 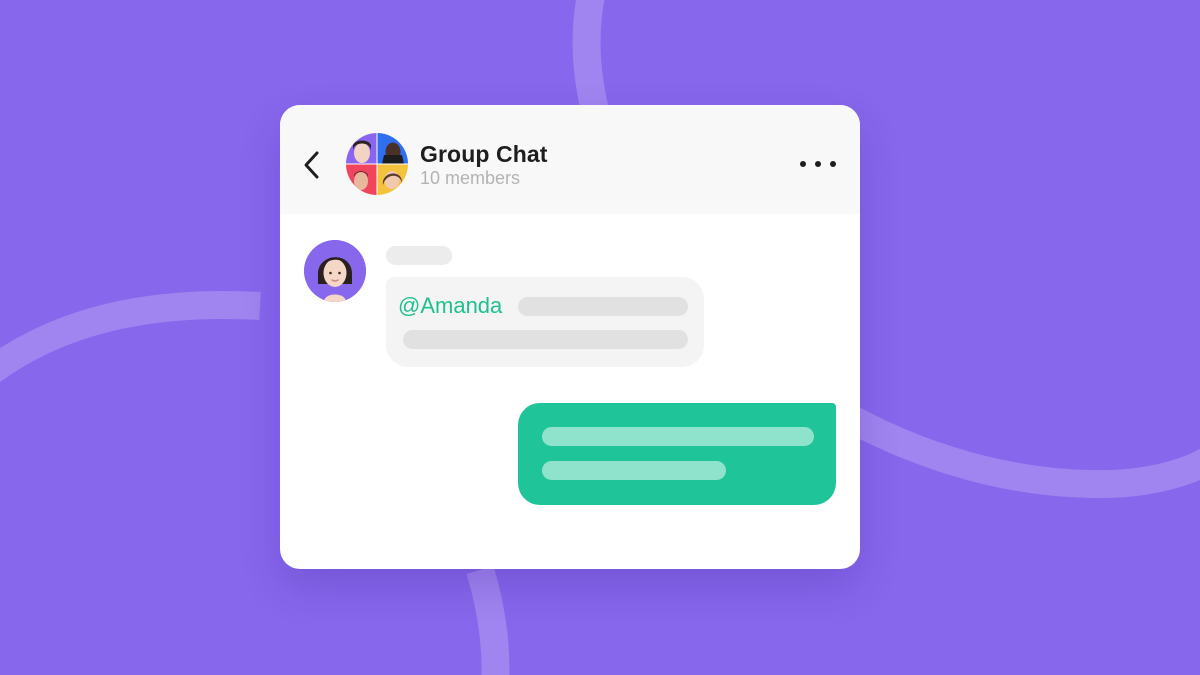 What do you see at coordinates (484, 154) in the screenshot?
I see `chat-title: Group Chat` at bounding box center [484, 154].